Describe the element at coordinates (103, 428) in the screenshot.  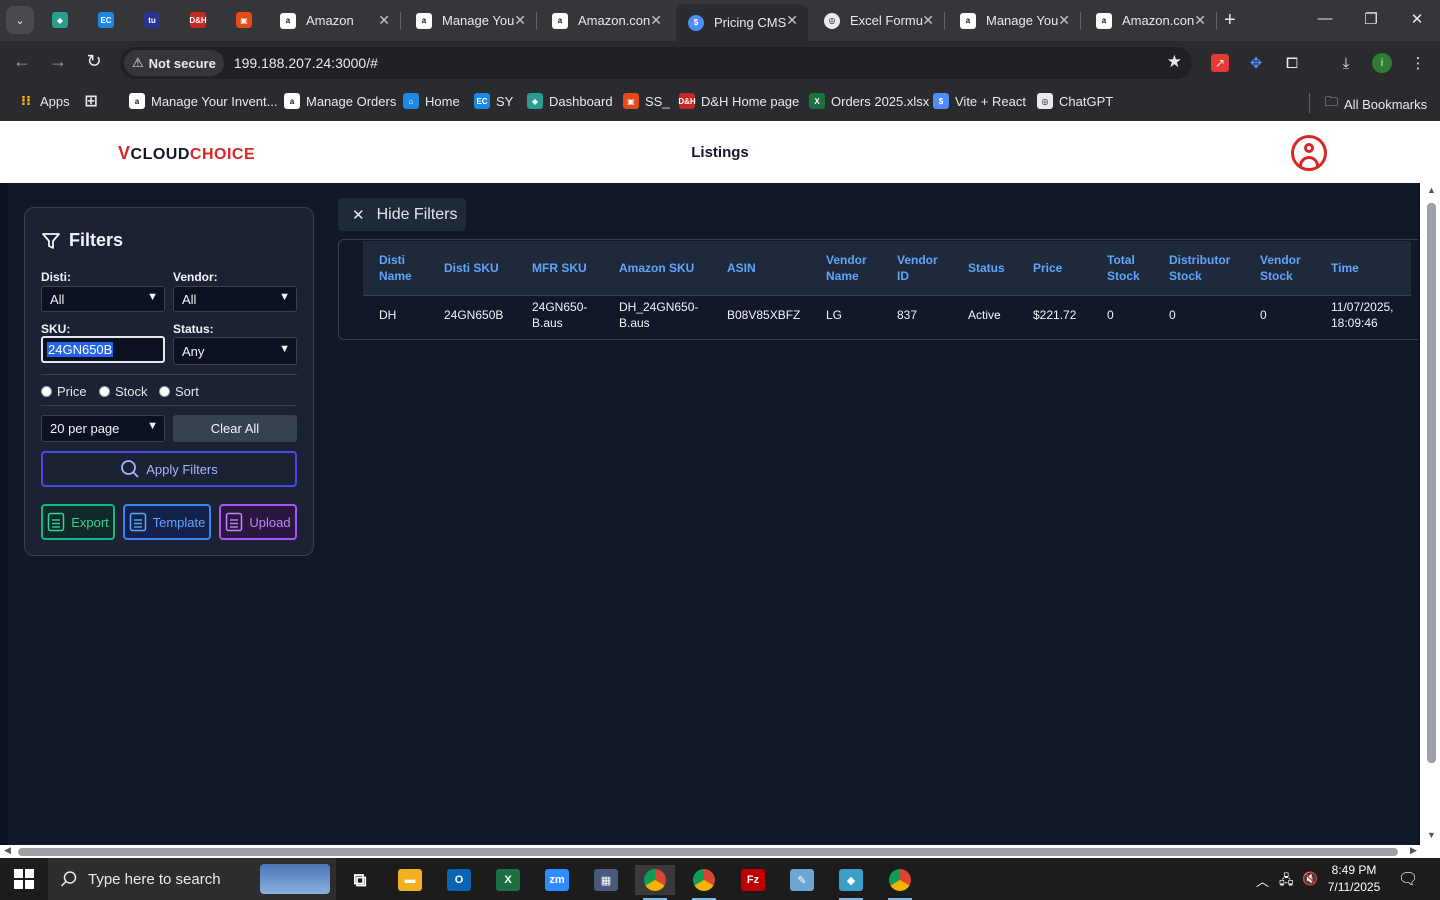
I see `per-page-select: 20 per page ▼` at that location.